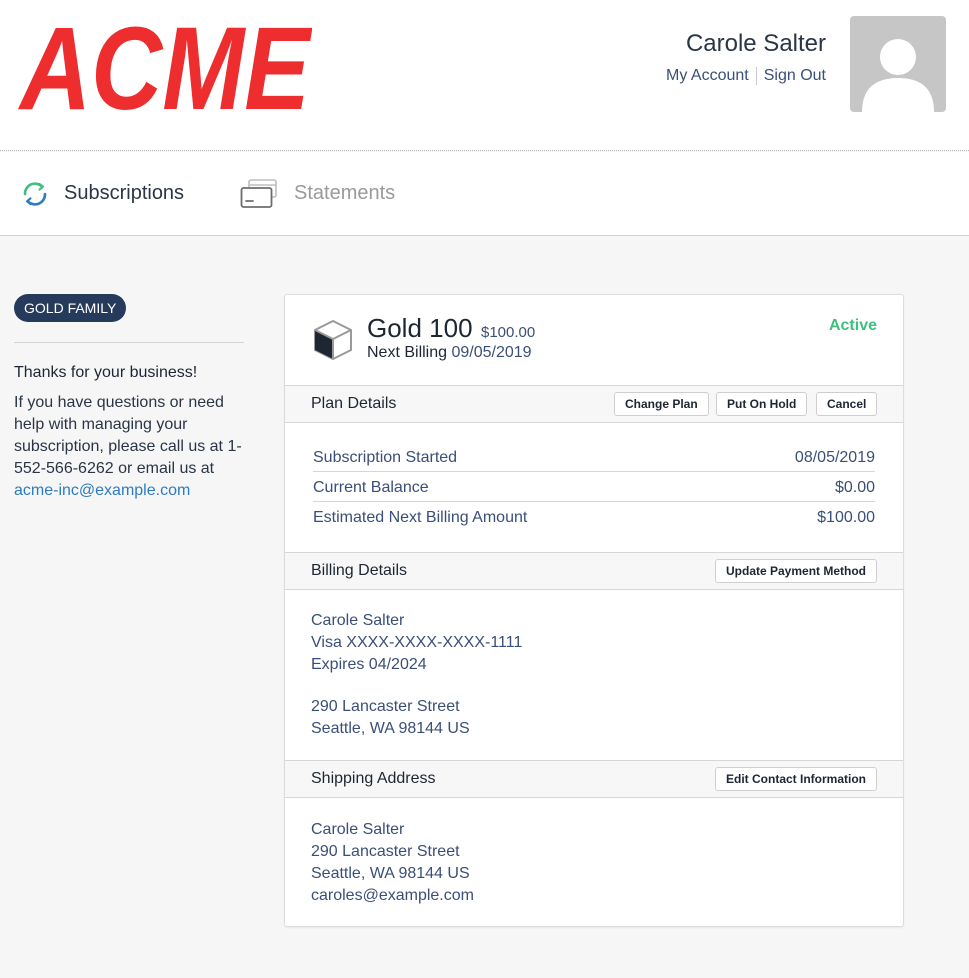 Image resolution: width=969 pixels, height=978 pixels. Describe the element at coordinates (369, 664) in the screenshot. I see `billing-expires: Expires 04/2024` at that location.